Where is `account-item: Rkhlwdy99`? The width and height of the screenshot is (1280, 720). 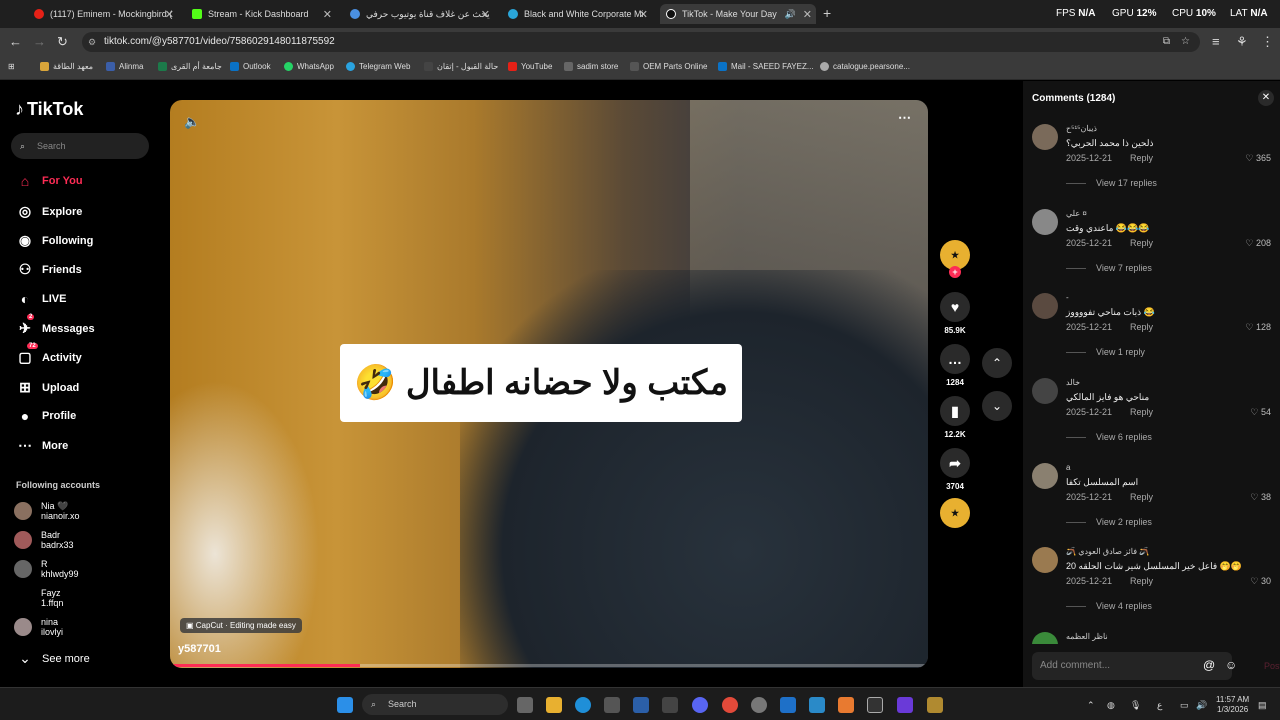
account-item: Rkhlwdy99 is located at coordinates (46, 569).